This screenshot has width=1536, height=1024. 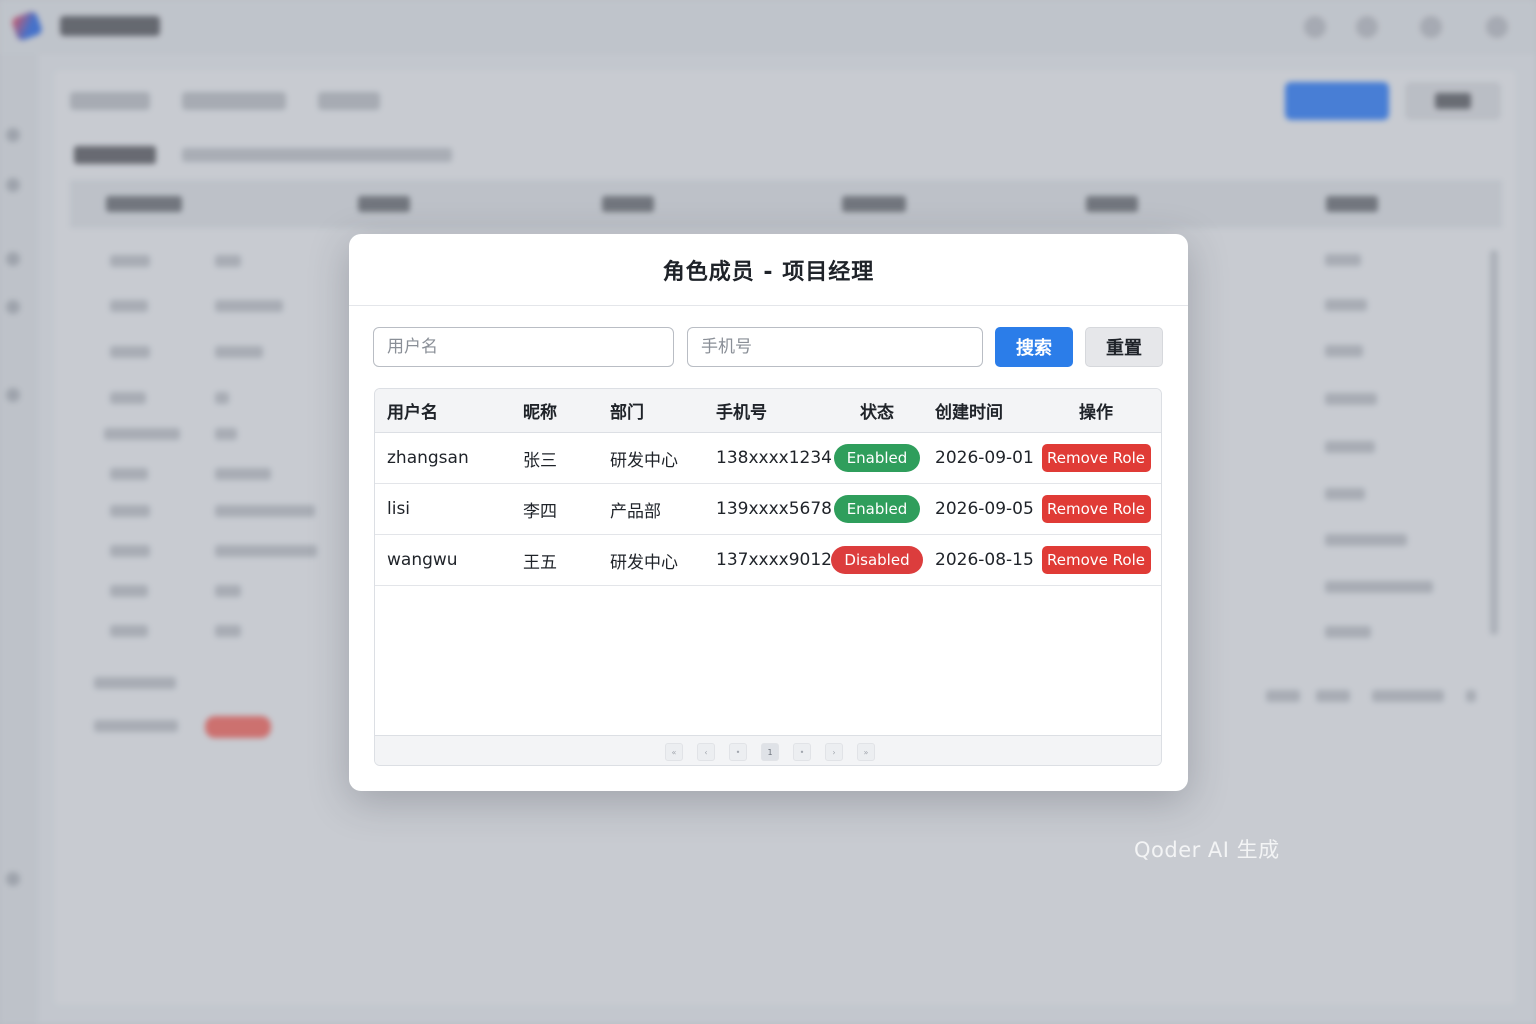 I want to click on cell-username: lisi, so click(x=399, y=509).